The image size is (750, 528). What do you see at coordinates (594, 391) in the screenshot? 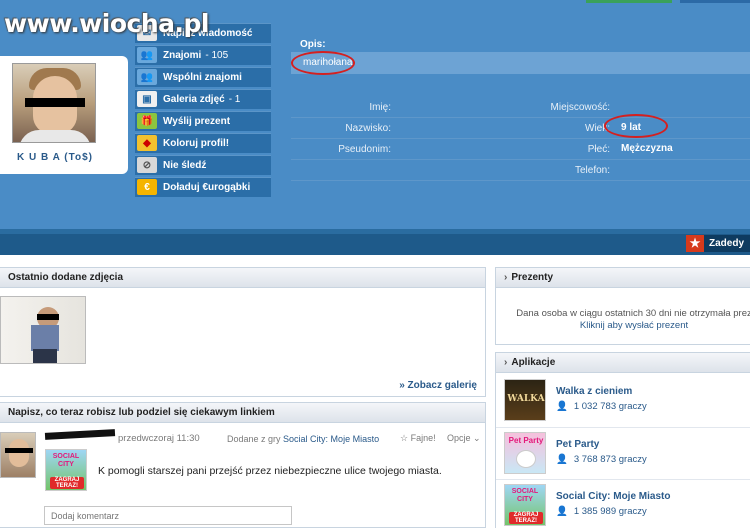
I see `app-name: Walka z cieniem` at bounding box center [594, 391].